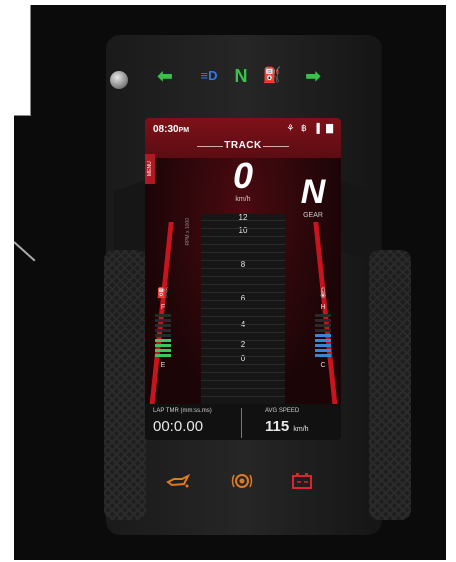 This screenshot has height=562, width=456. Describe the element at coordinates (166, 129) in the screenshot. I see `clock-time: 08:30` at that location.